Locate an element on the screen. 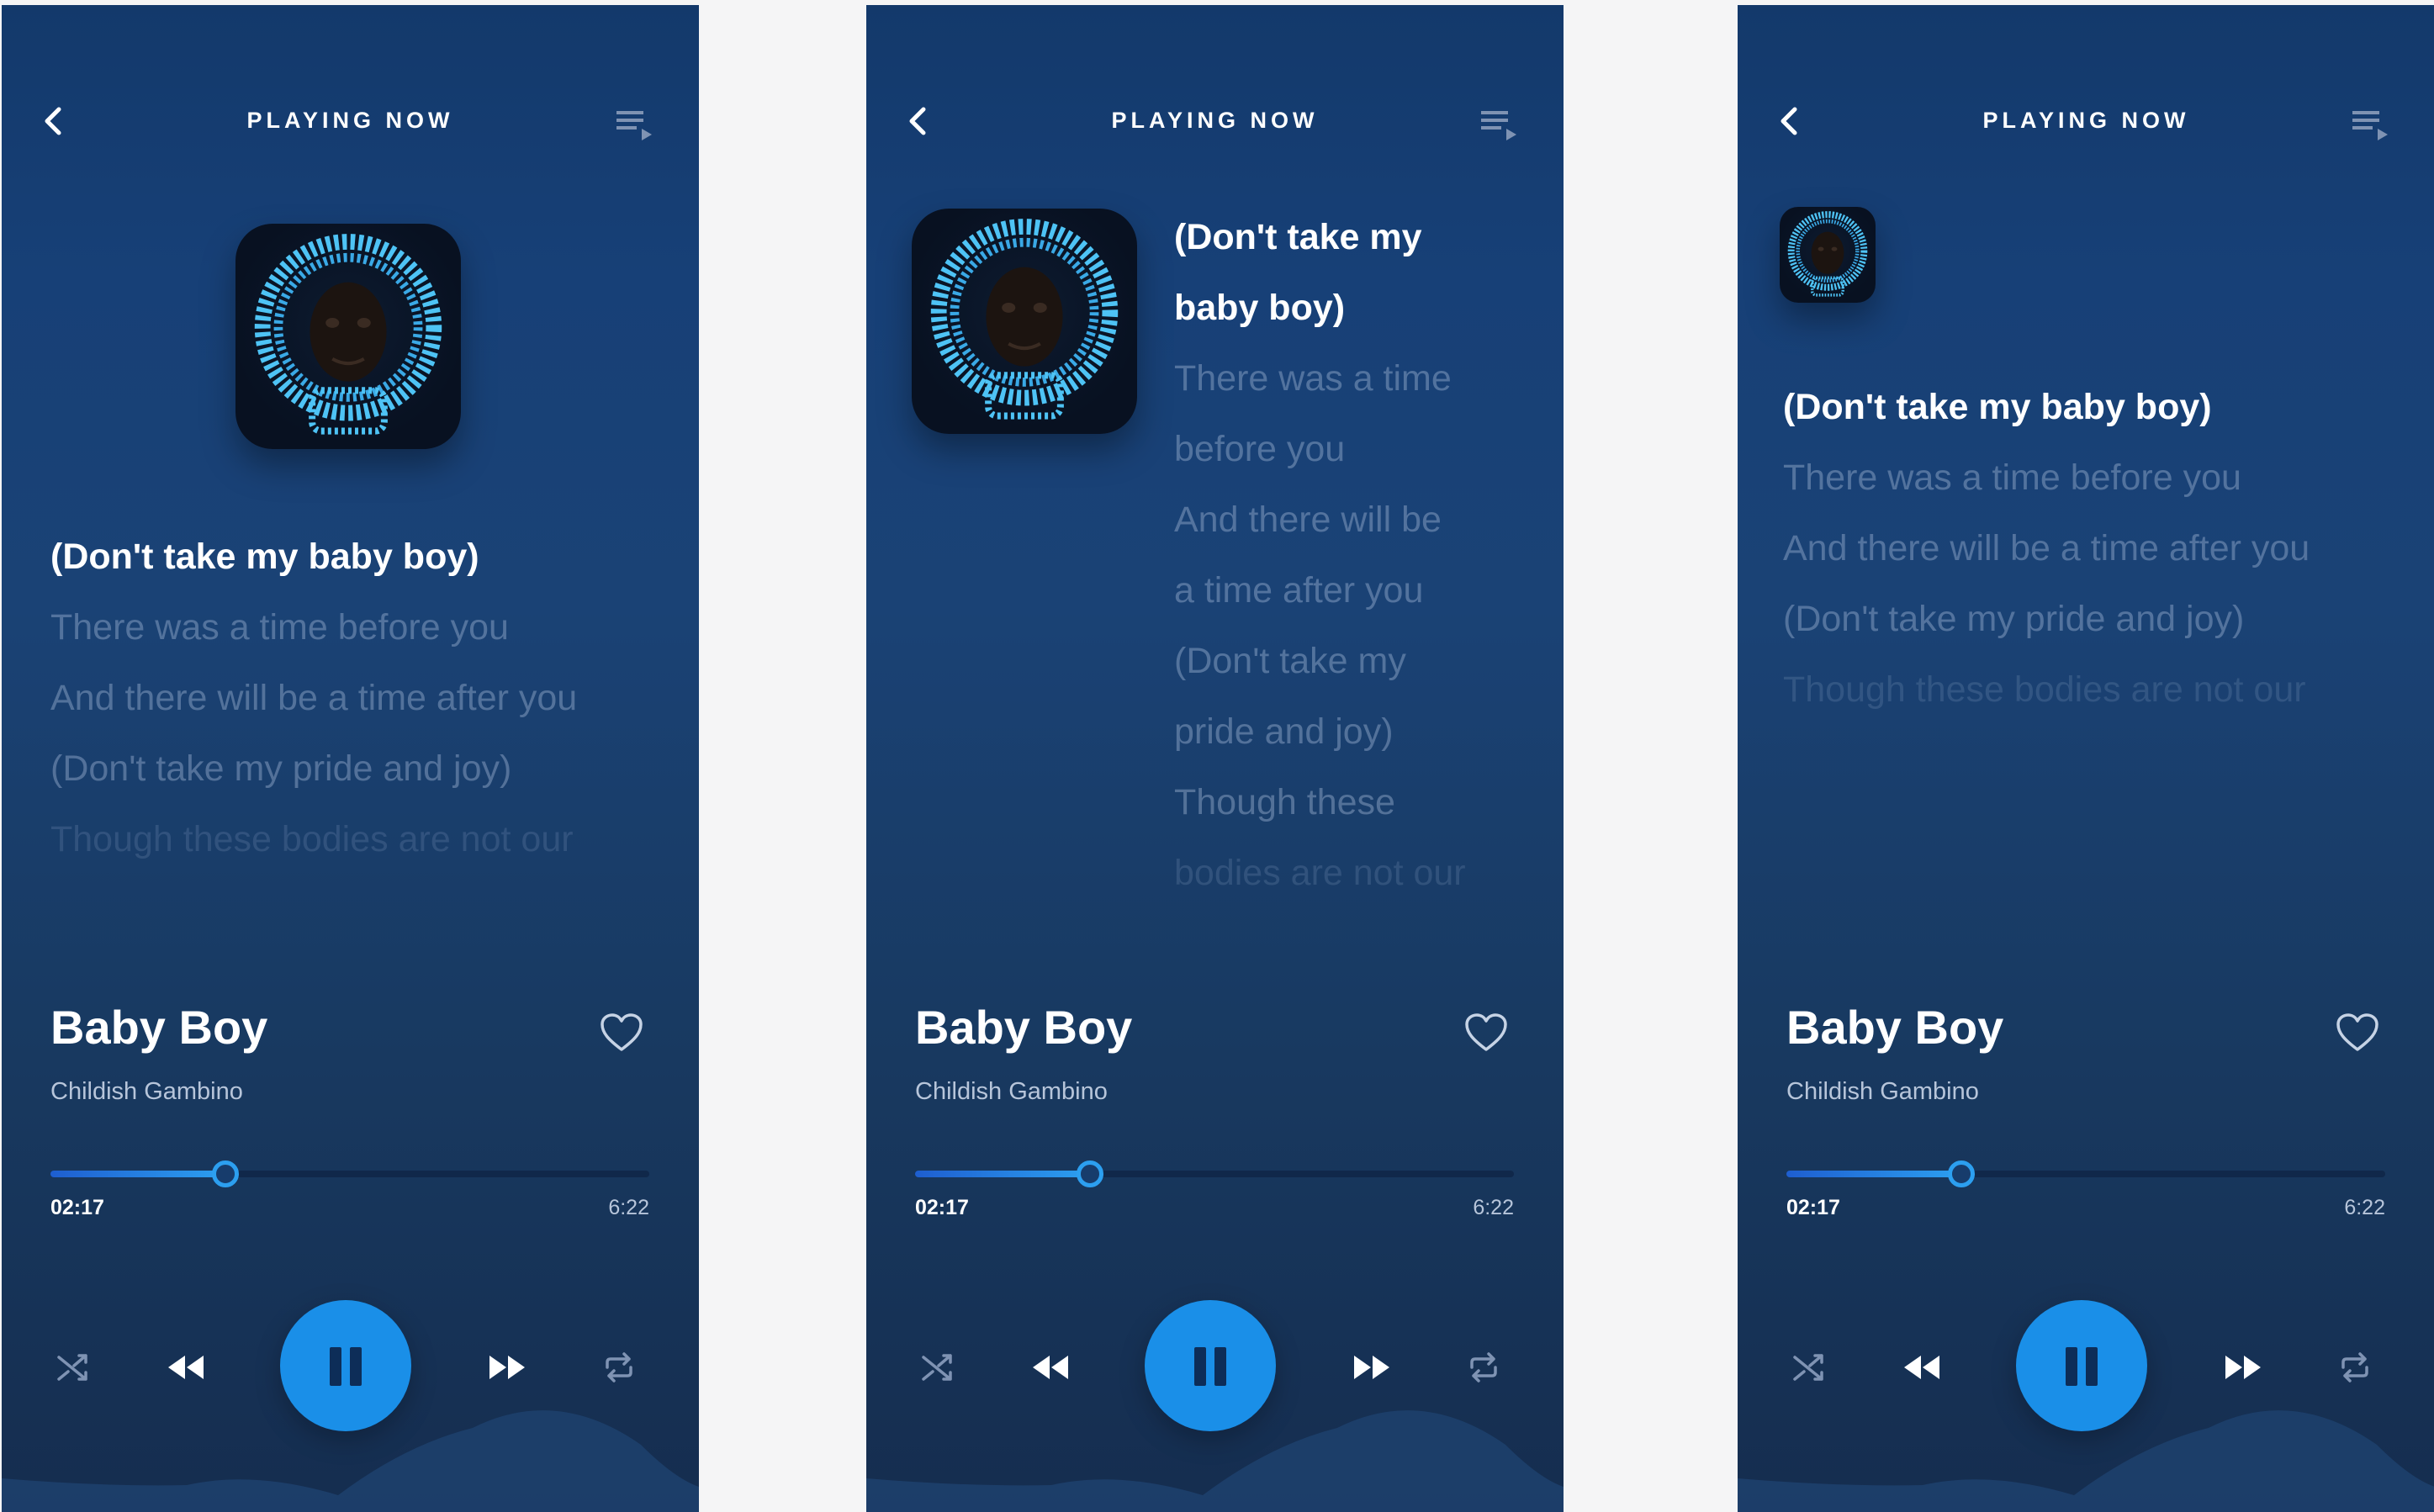 This screenshot has width=2434, height=1512. lyric-line: (Don't take my is located at coordinates (1290, 661).